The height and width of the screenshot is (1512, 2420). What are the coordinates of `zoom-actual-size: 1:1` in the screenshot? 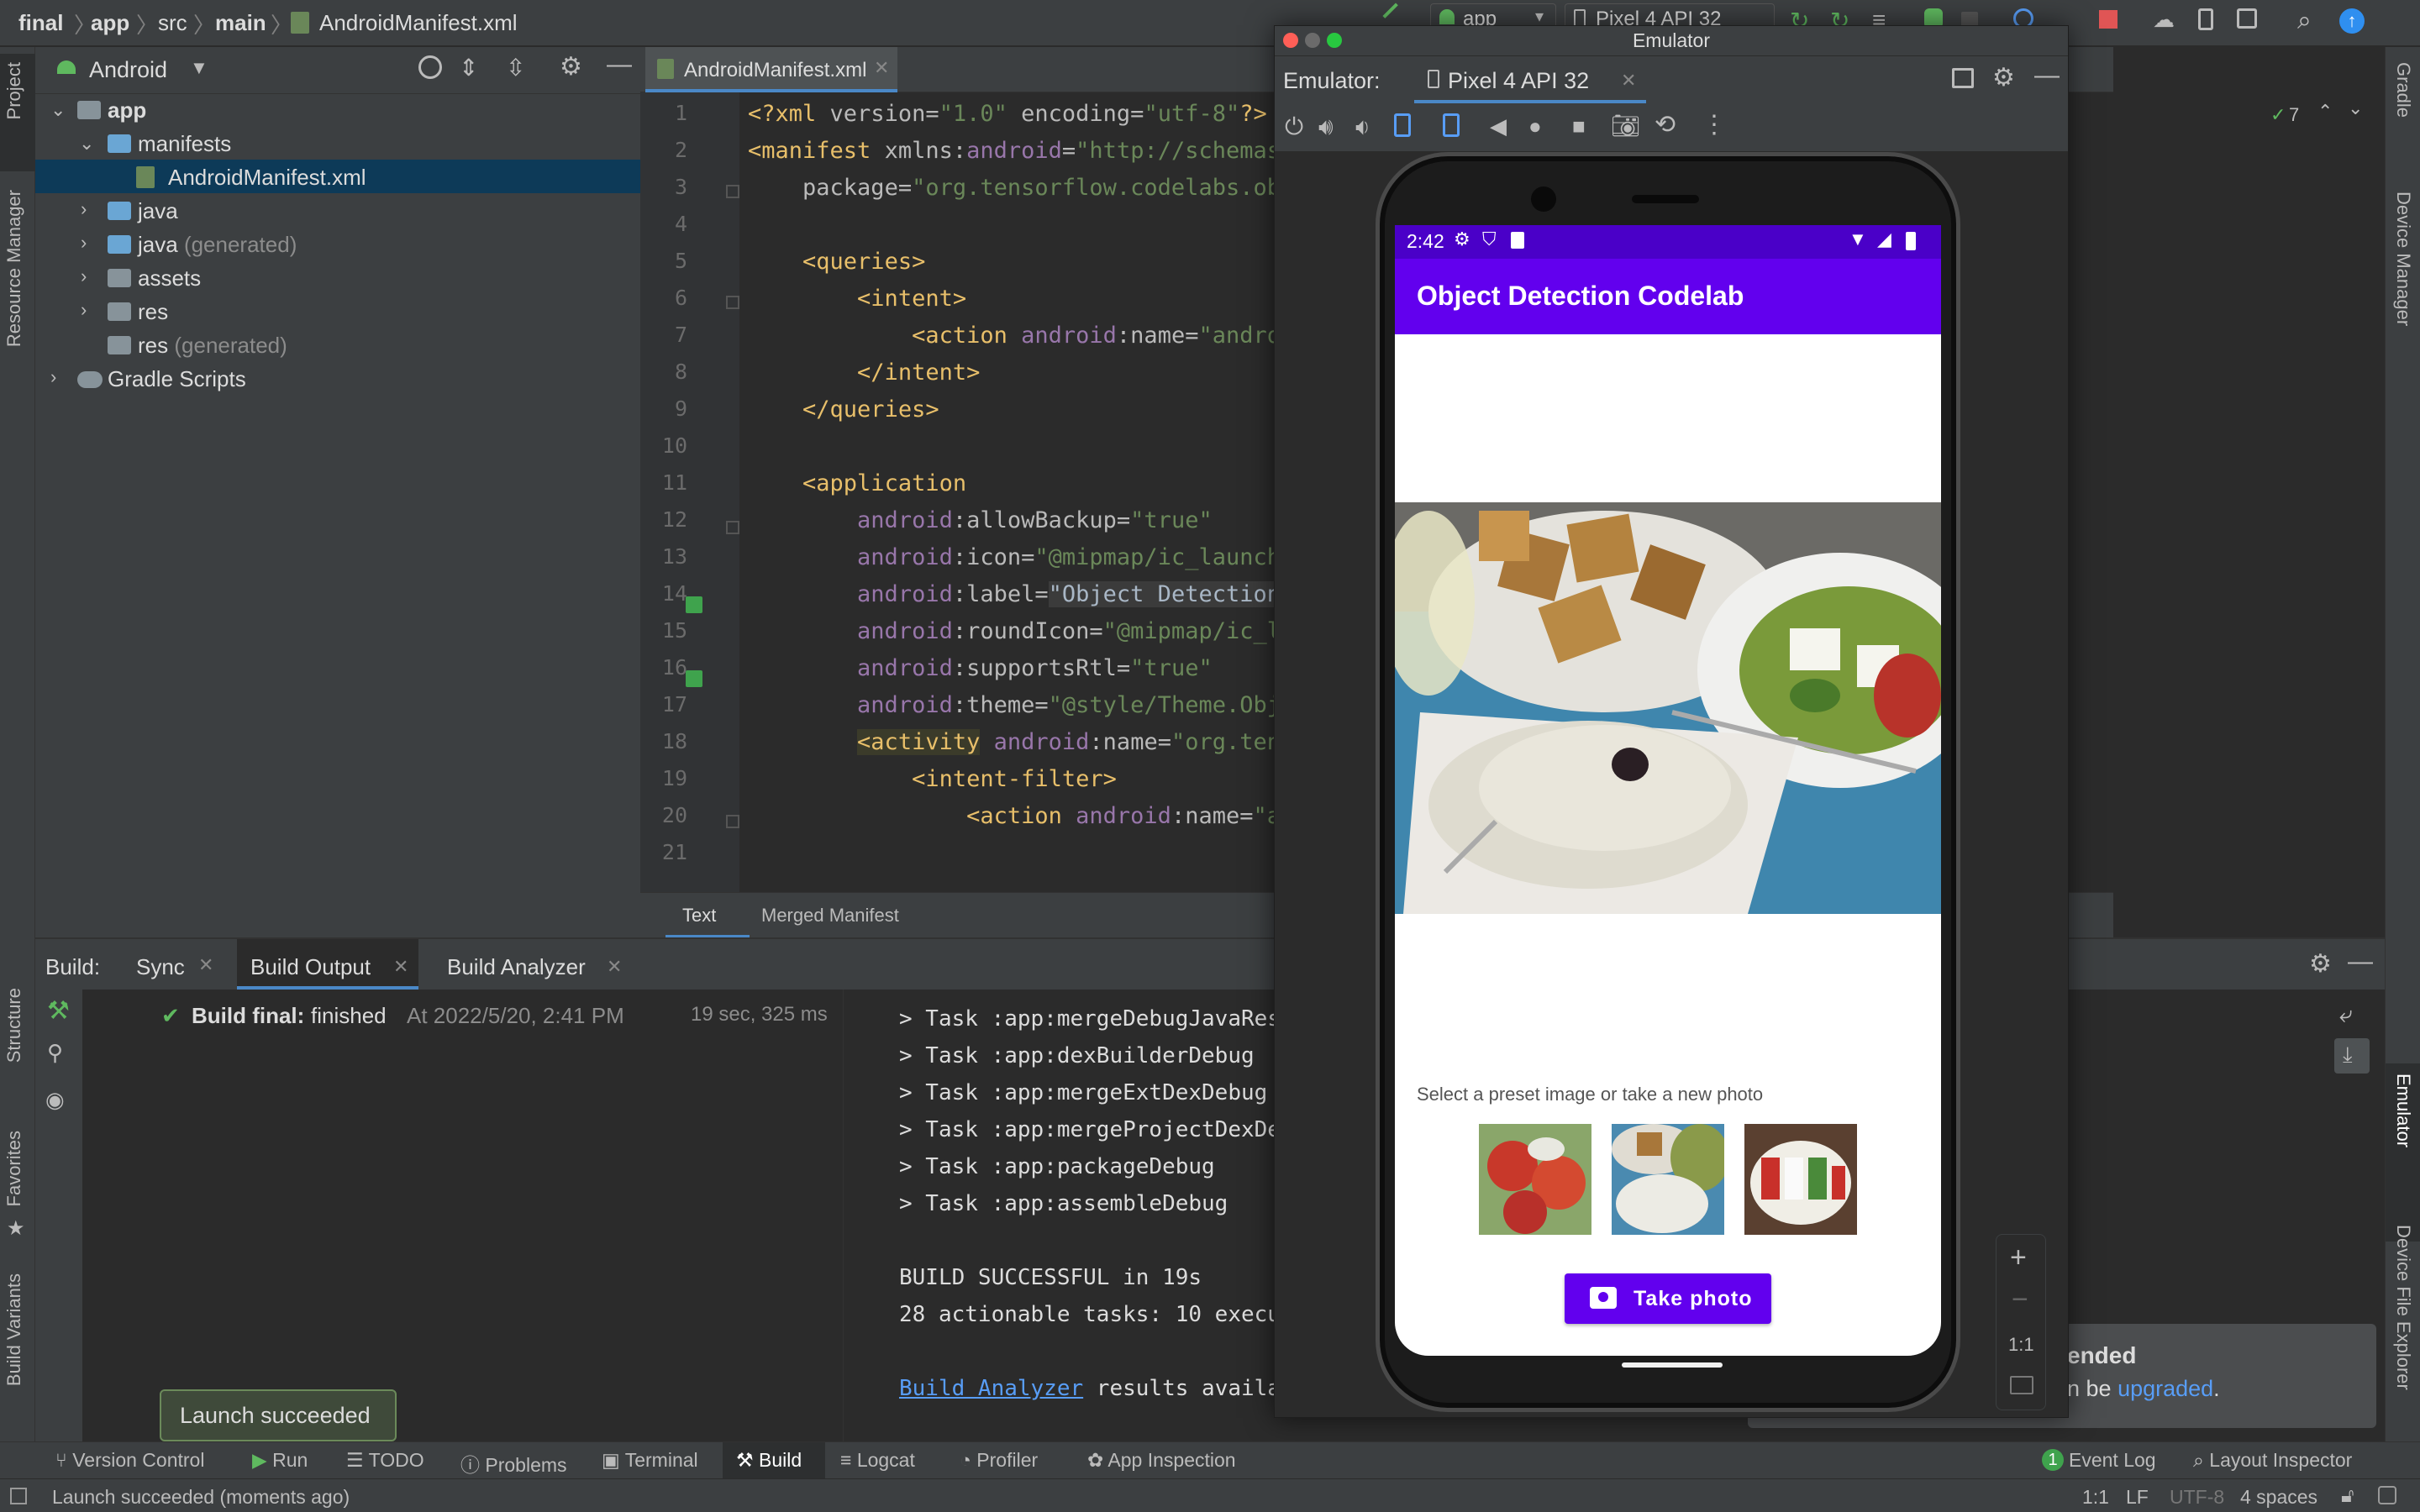 It's located at (2021, 1345).